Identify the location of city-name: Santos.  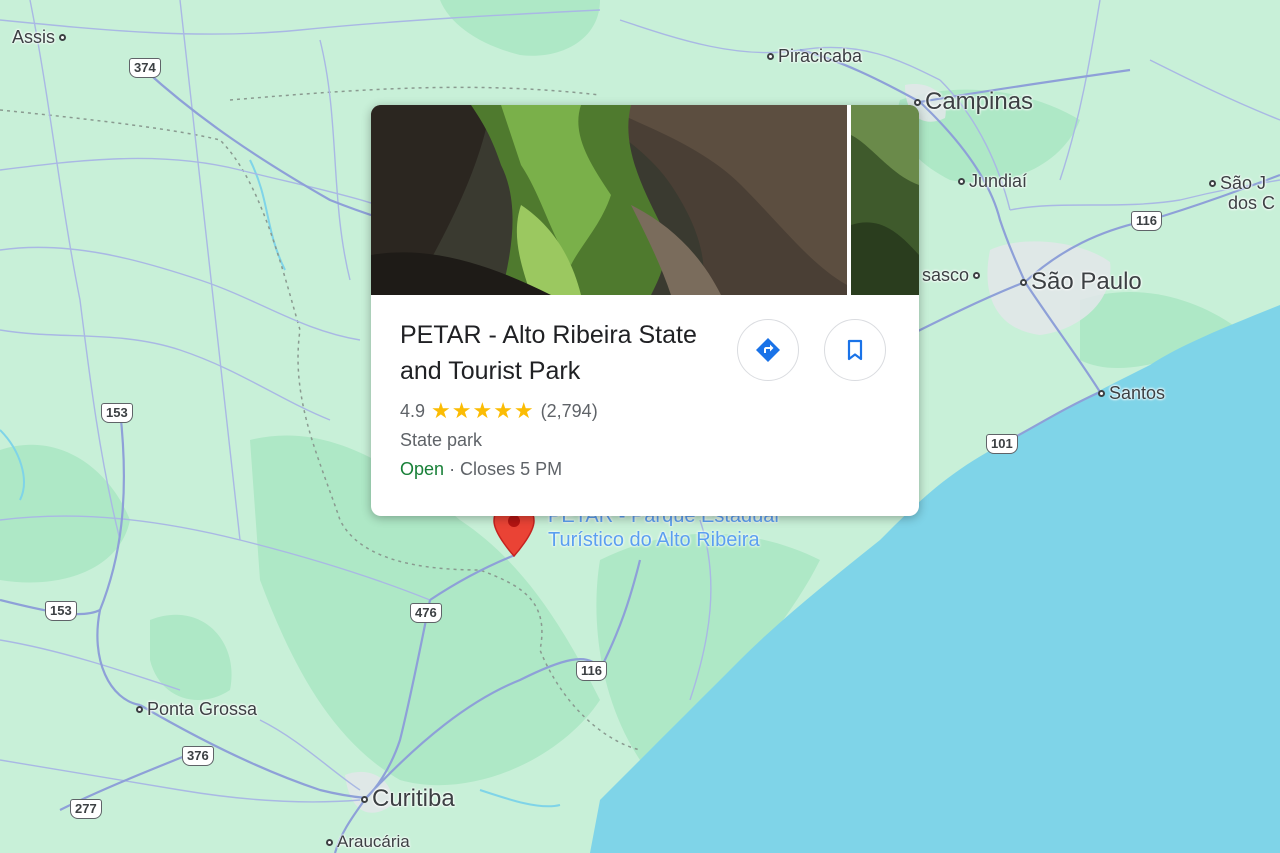
(1137, 393).